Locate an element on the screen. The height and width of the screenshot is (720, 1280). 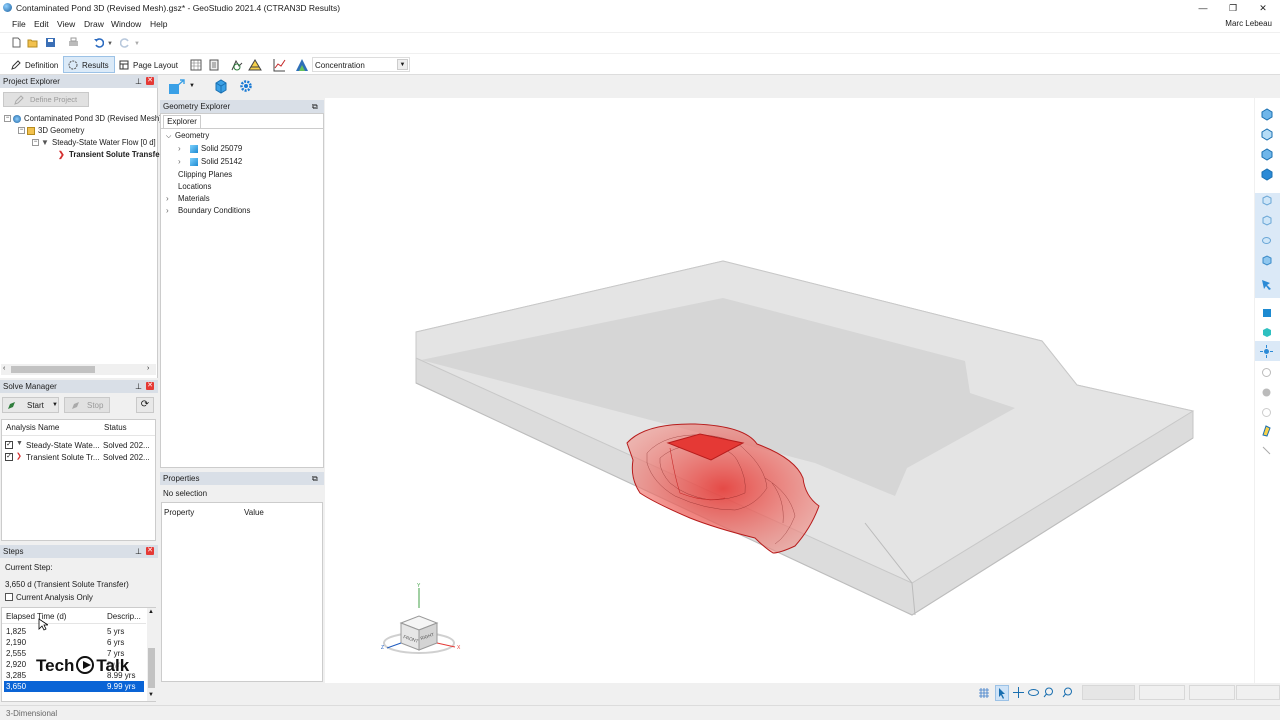
table-row-selected: 3,650 9.99 yrs is located at coordinates (74, 686).